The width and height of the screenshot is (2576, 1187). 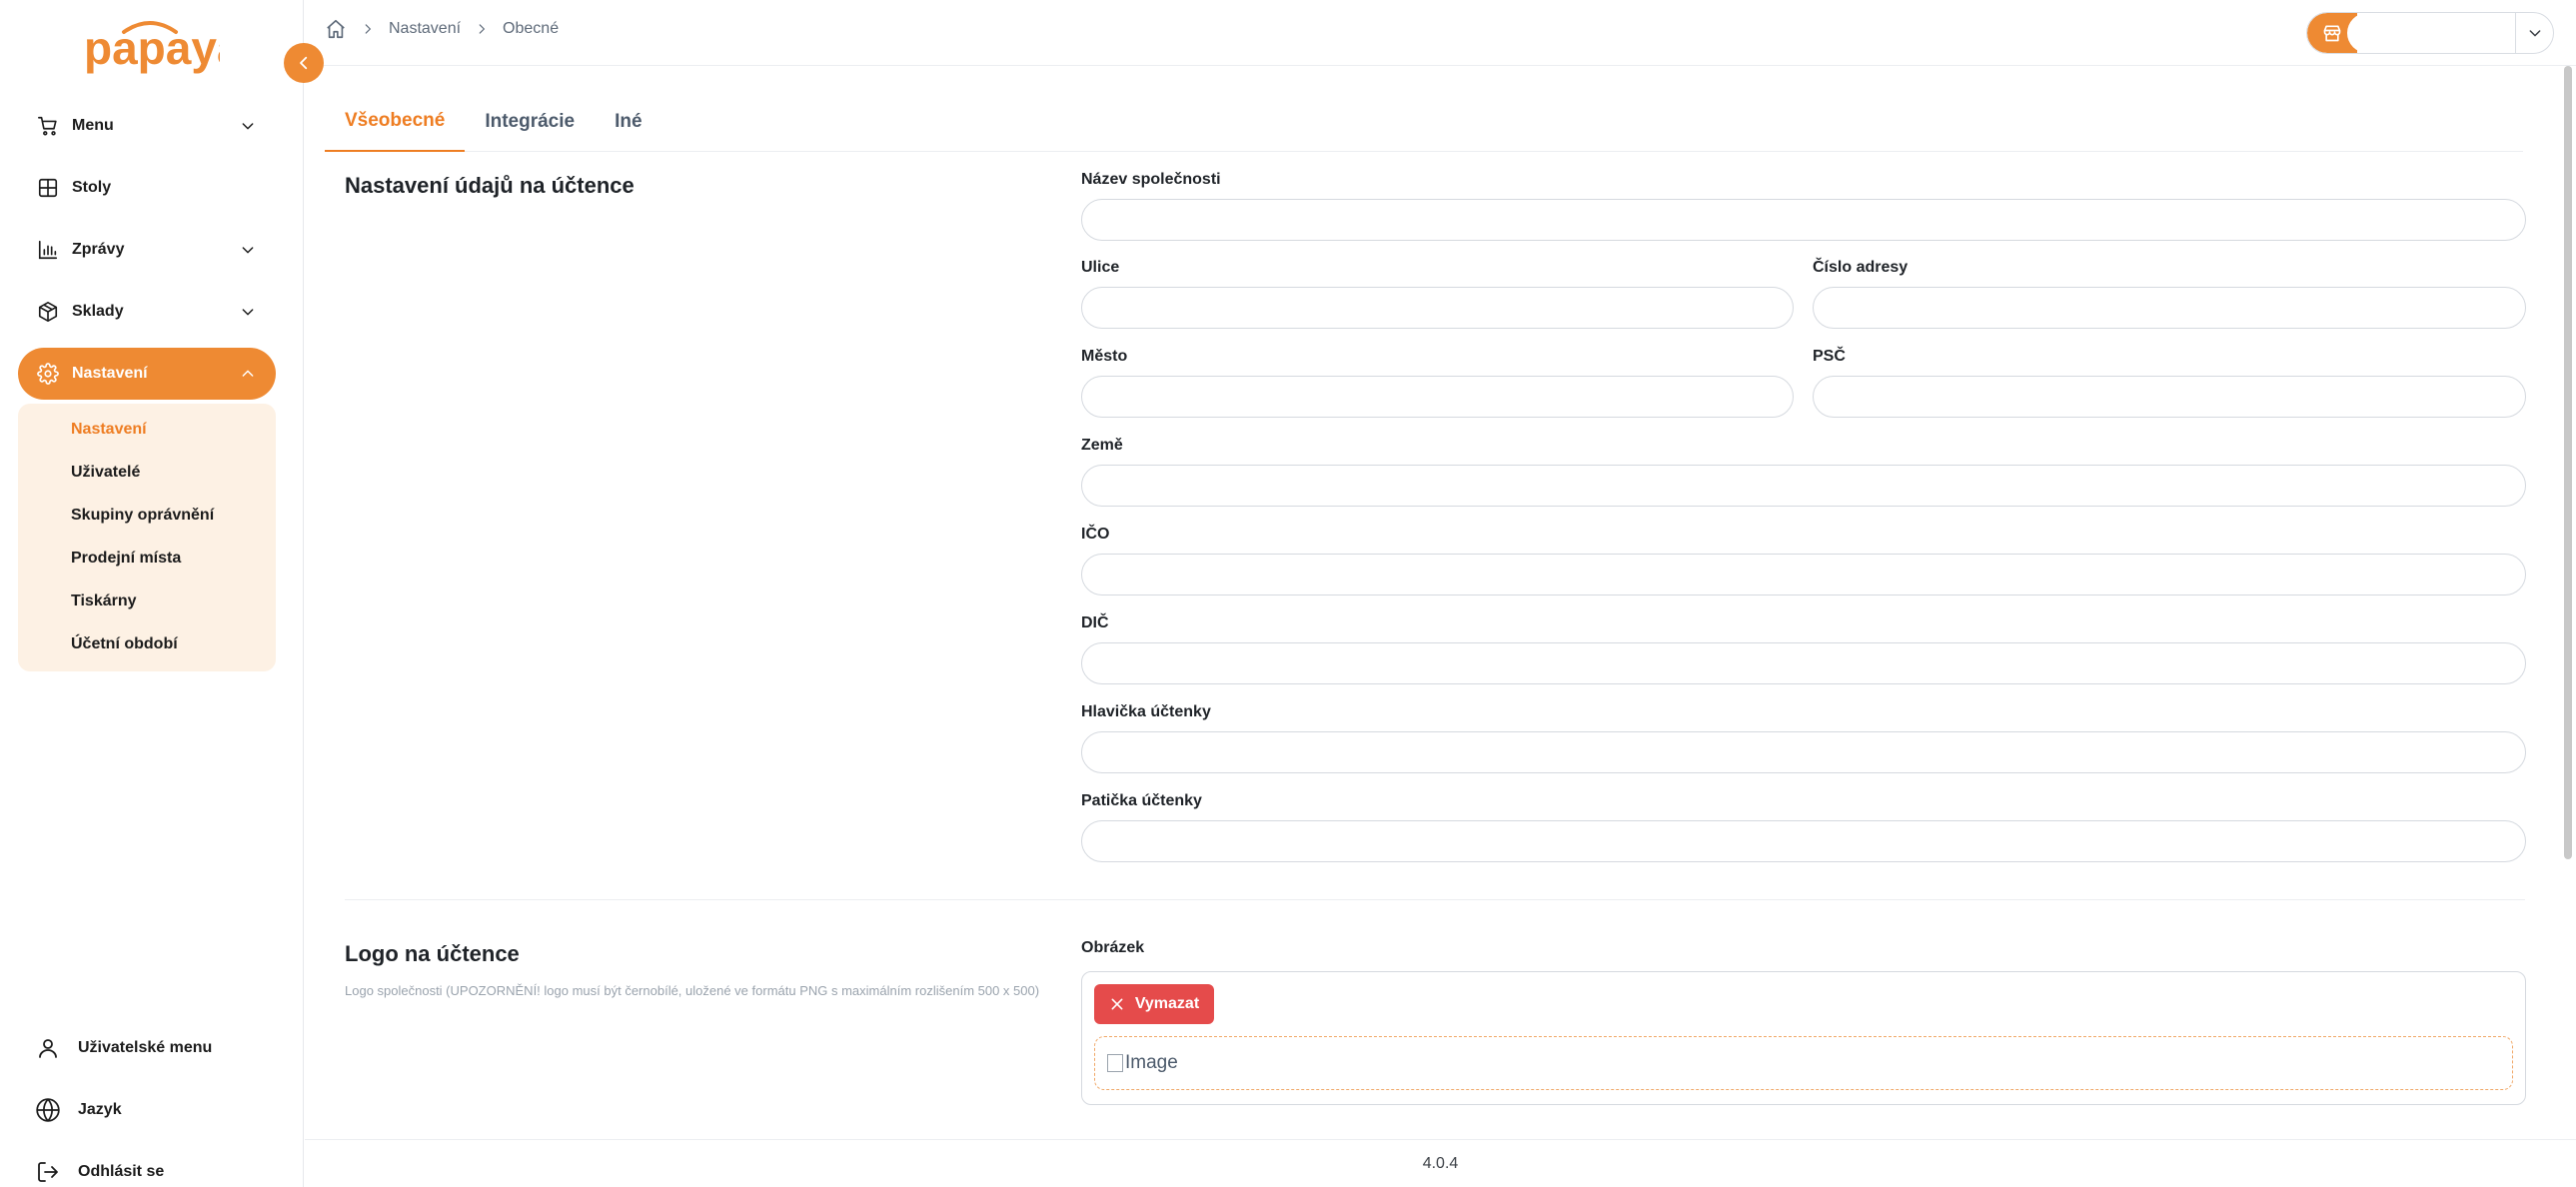 I want to click on logout-item: Odhlásit se, so click(x=147, y=1164).